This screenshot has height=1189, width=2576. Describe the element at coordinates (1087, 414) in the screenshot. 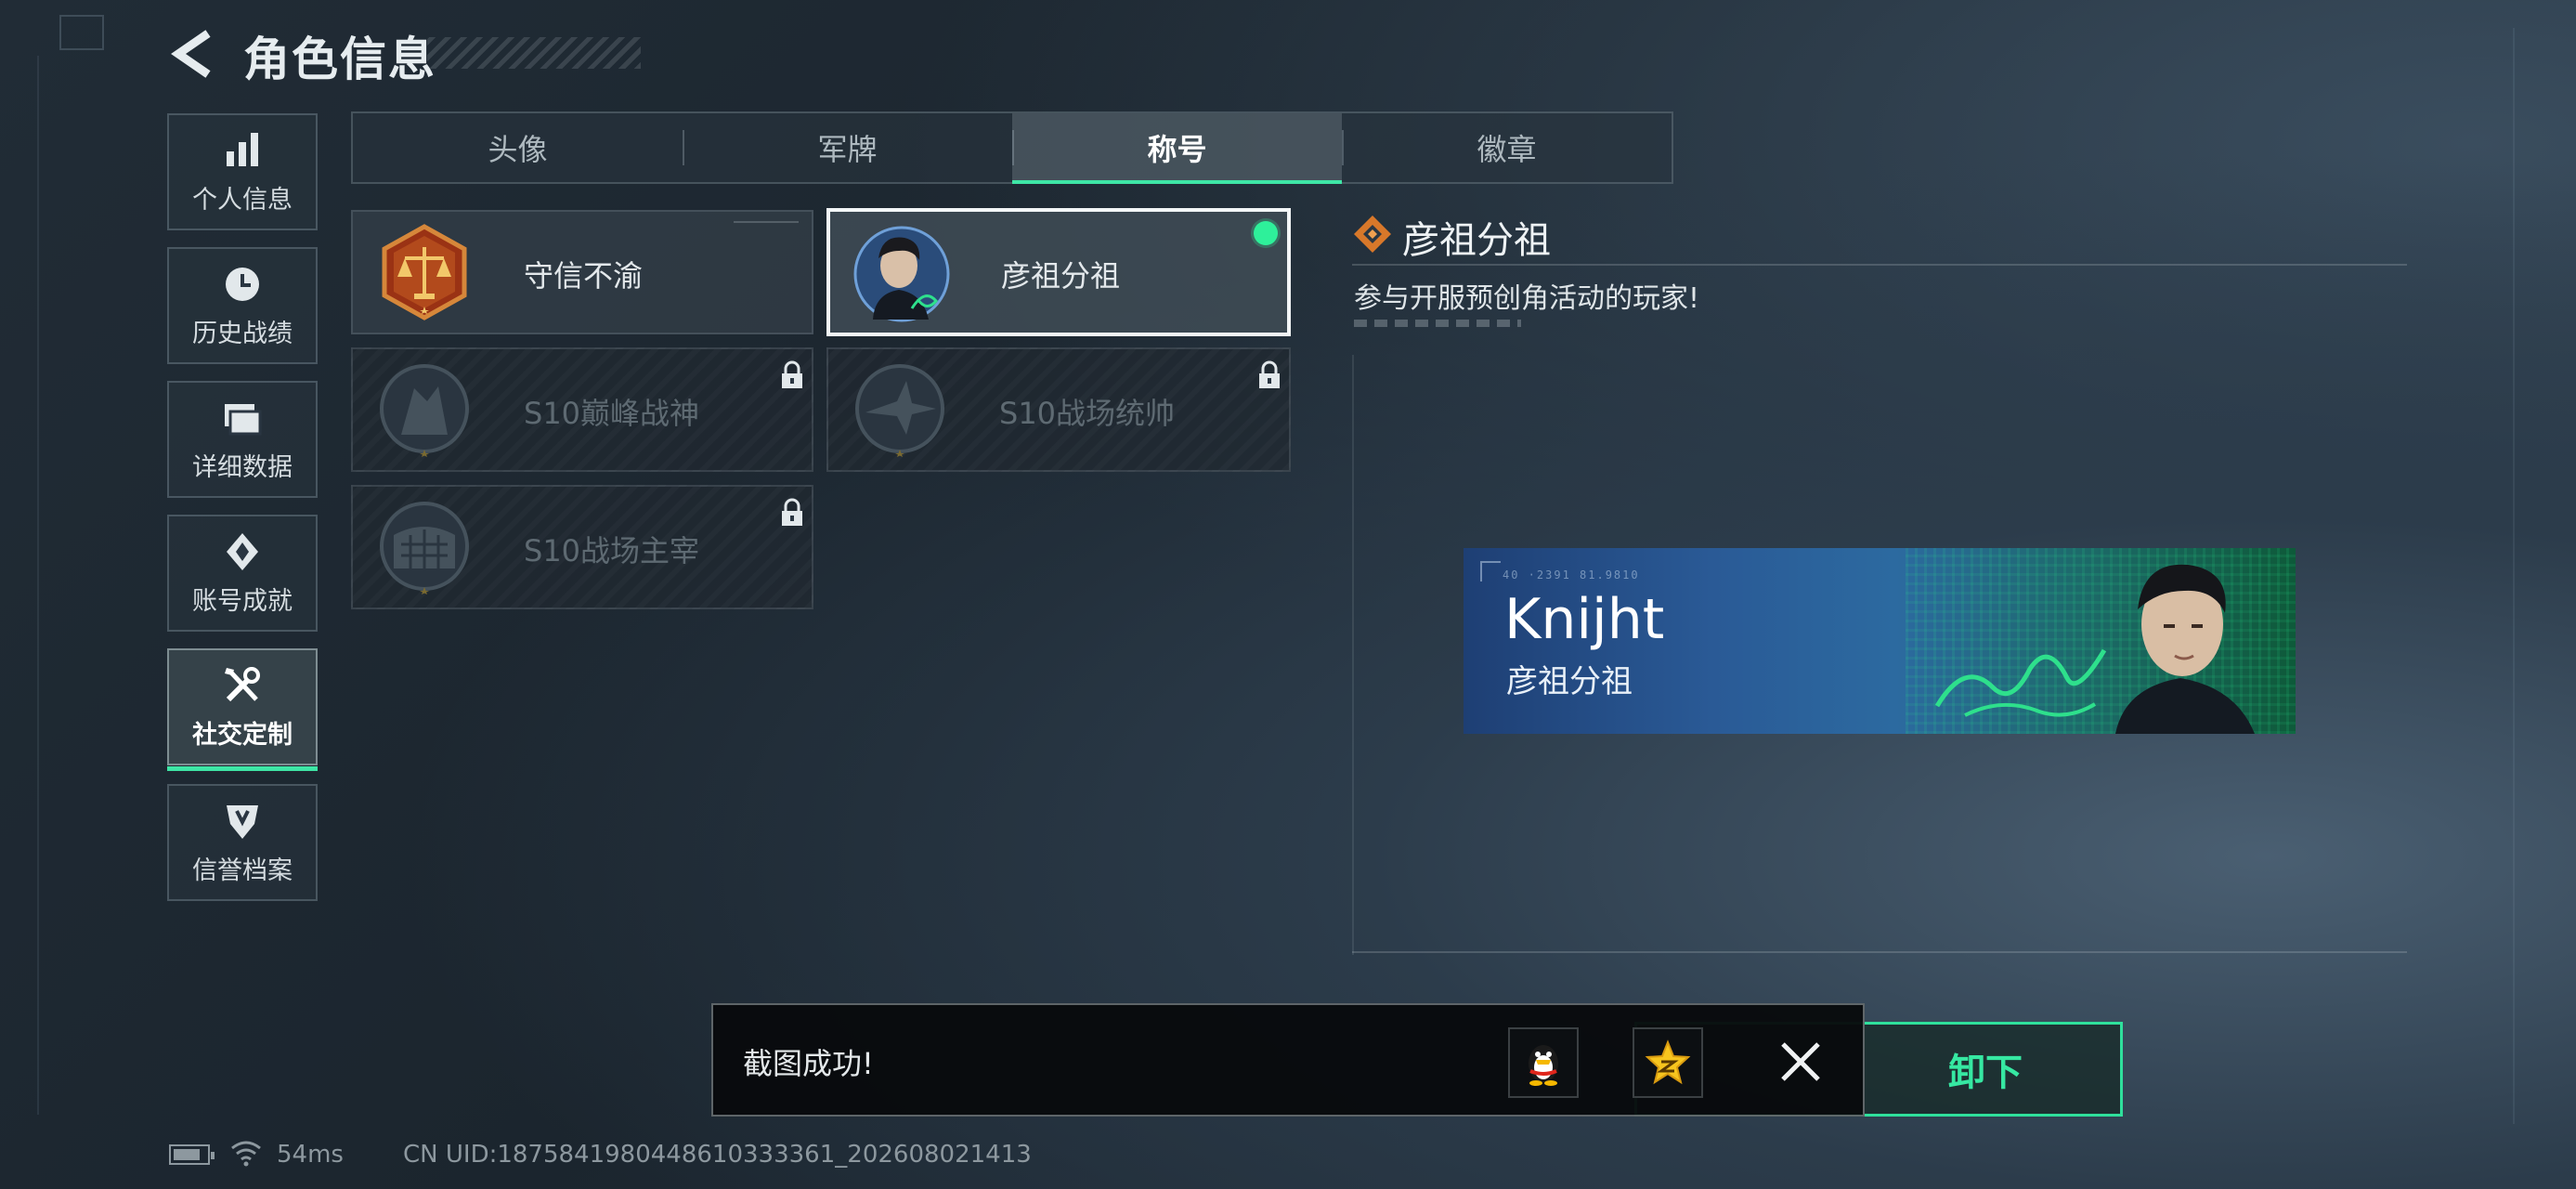

I see `title-name: S10战场统帅` at that location.